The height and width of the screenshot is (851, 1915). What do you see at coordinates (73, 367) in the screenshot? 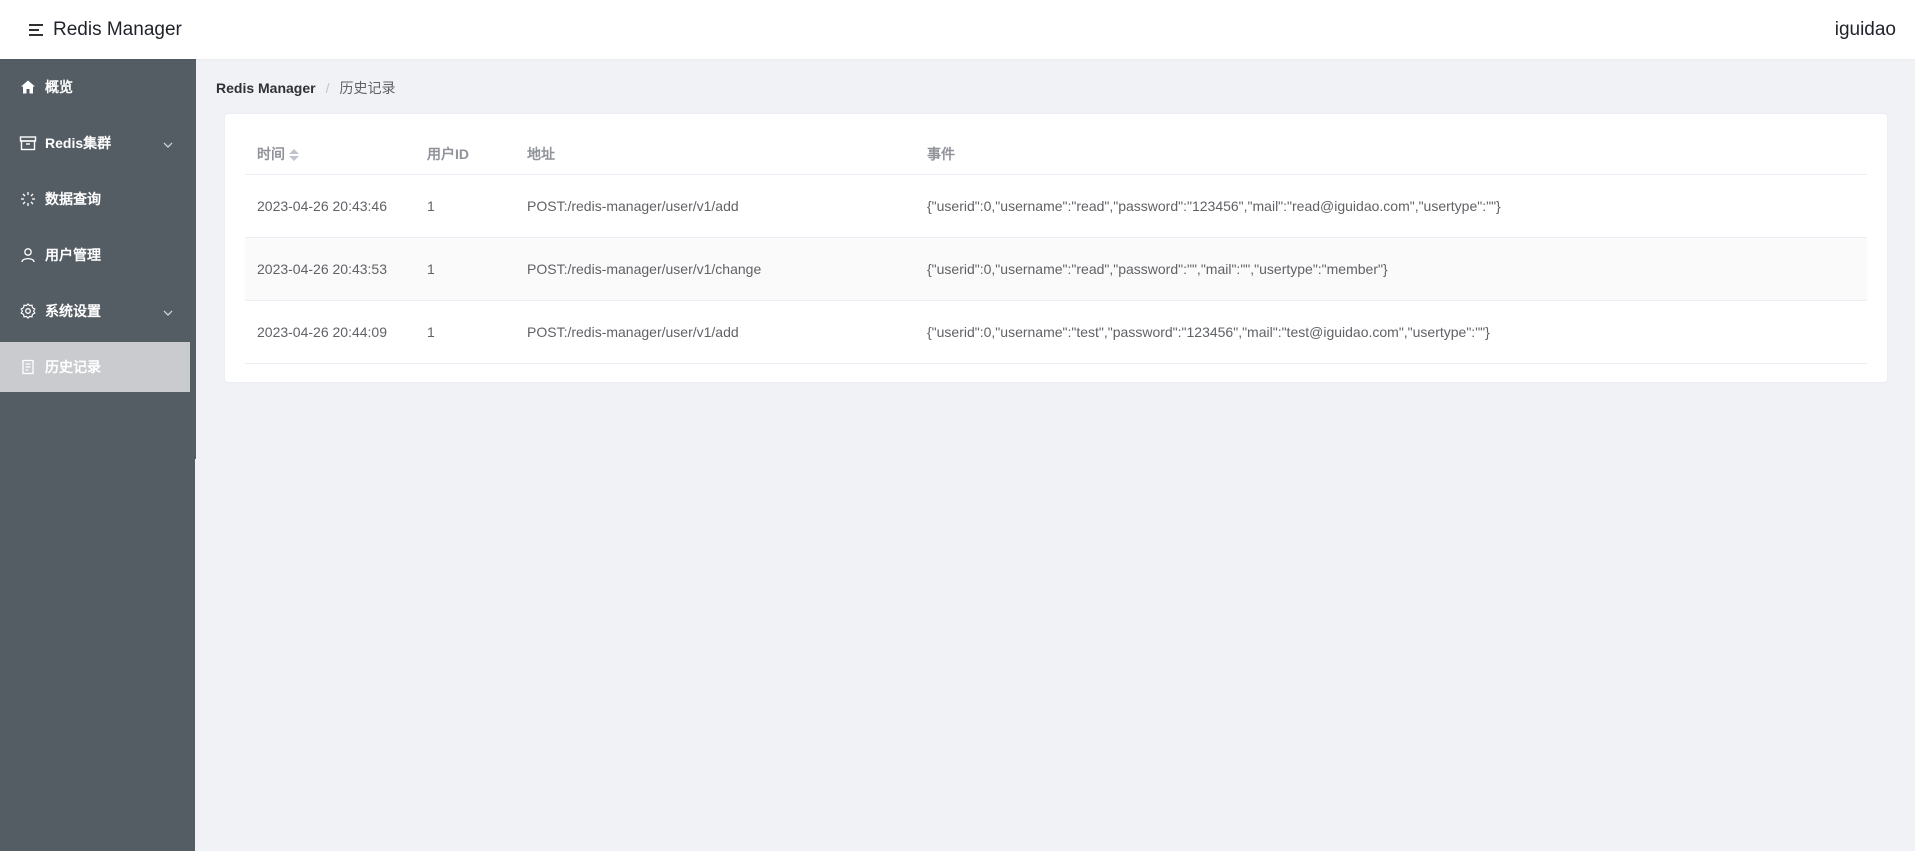
I see `sidebar-item-label: 历史记录` at bounding box center [73, 367].